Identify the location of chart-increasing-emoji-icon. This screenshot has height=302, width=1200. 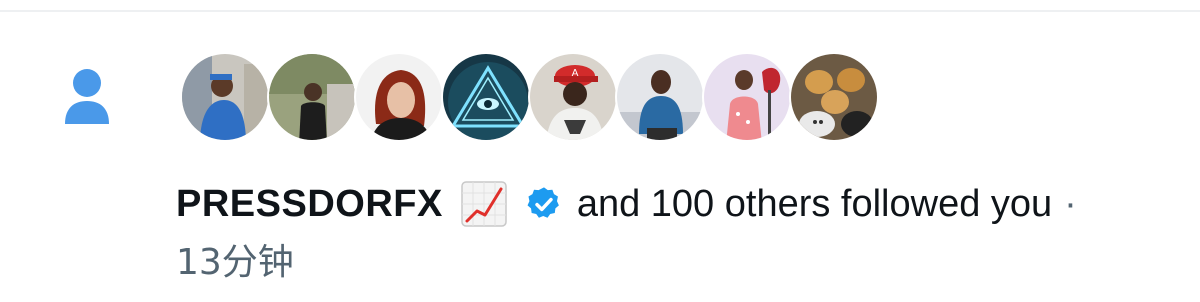
(484, 204).